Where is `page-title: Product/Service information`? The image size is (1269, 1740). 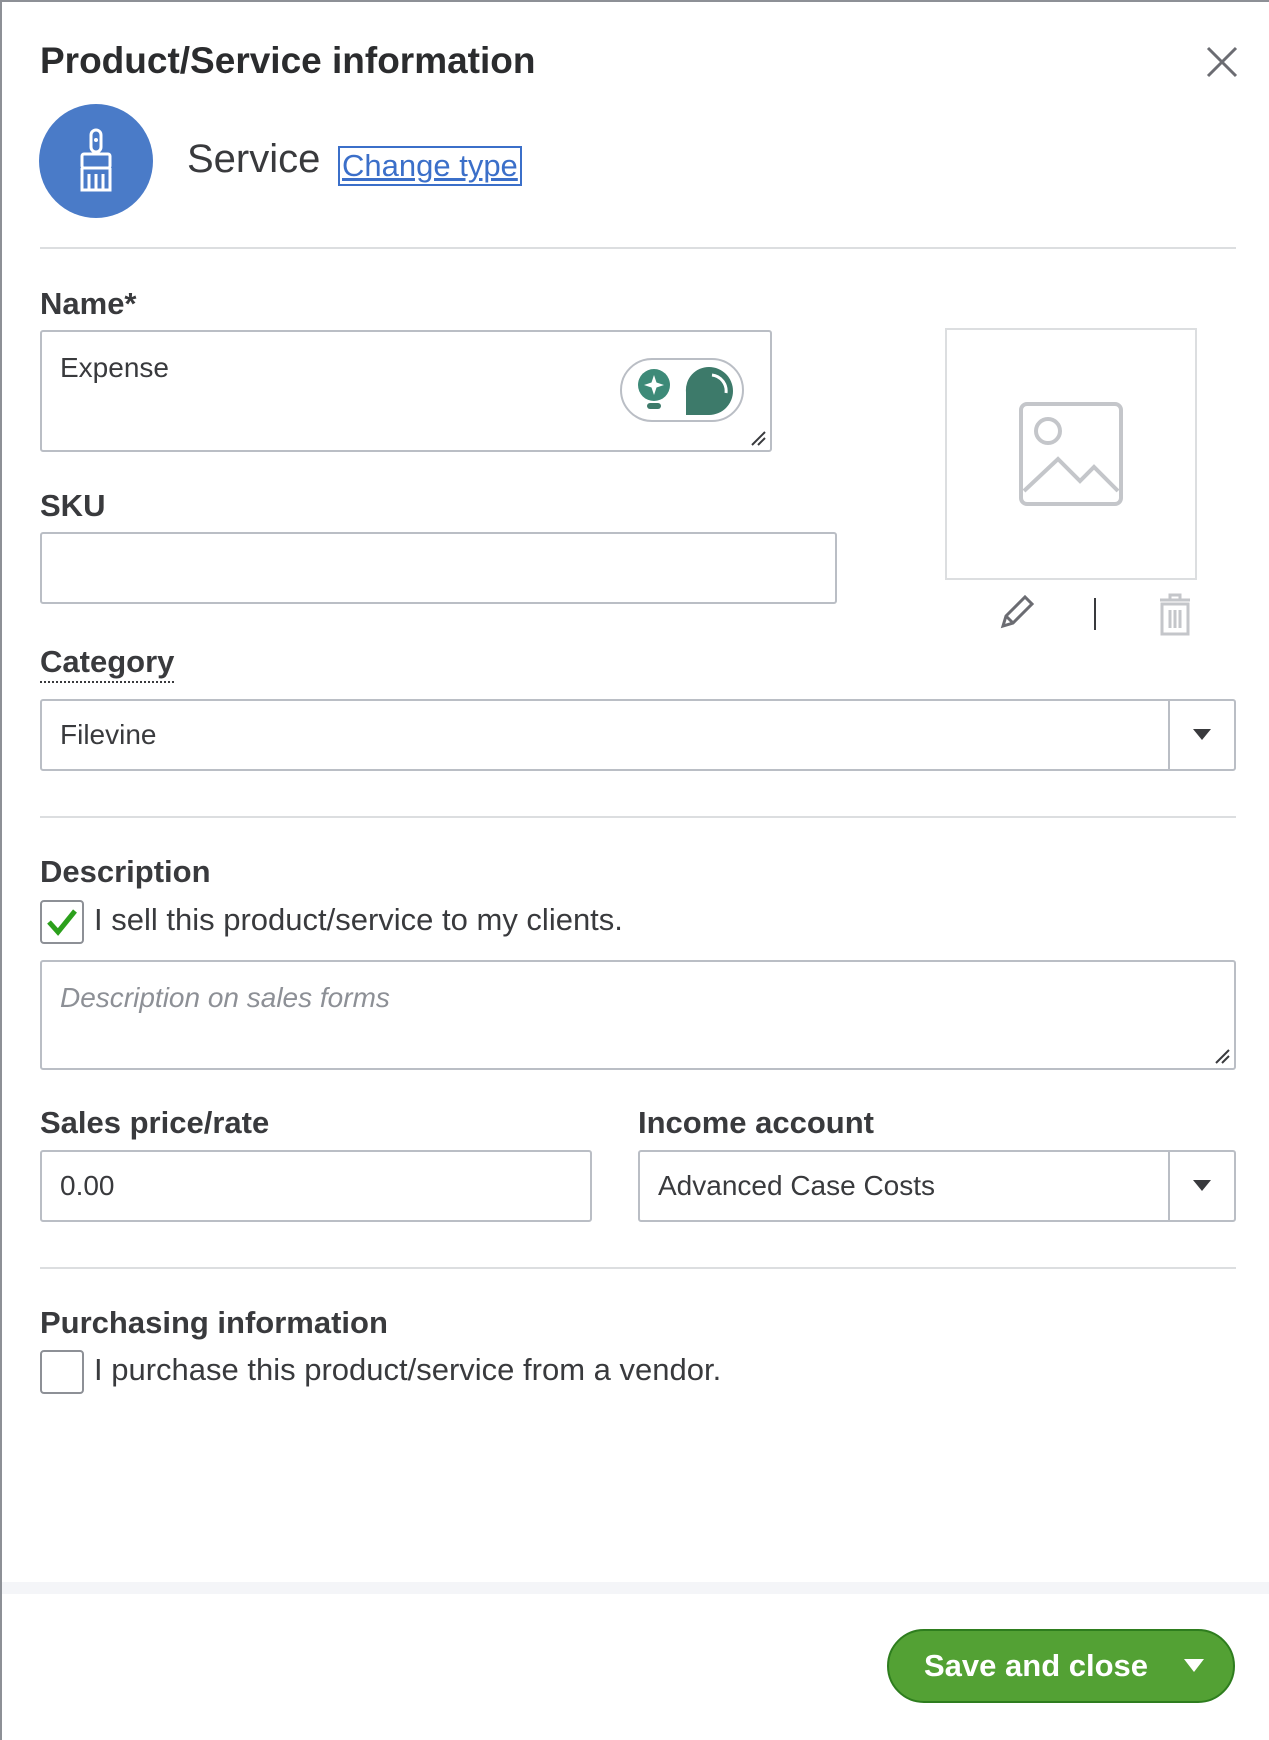
page-title: Product/Service information is located at coordinates (288, 61).